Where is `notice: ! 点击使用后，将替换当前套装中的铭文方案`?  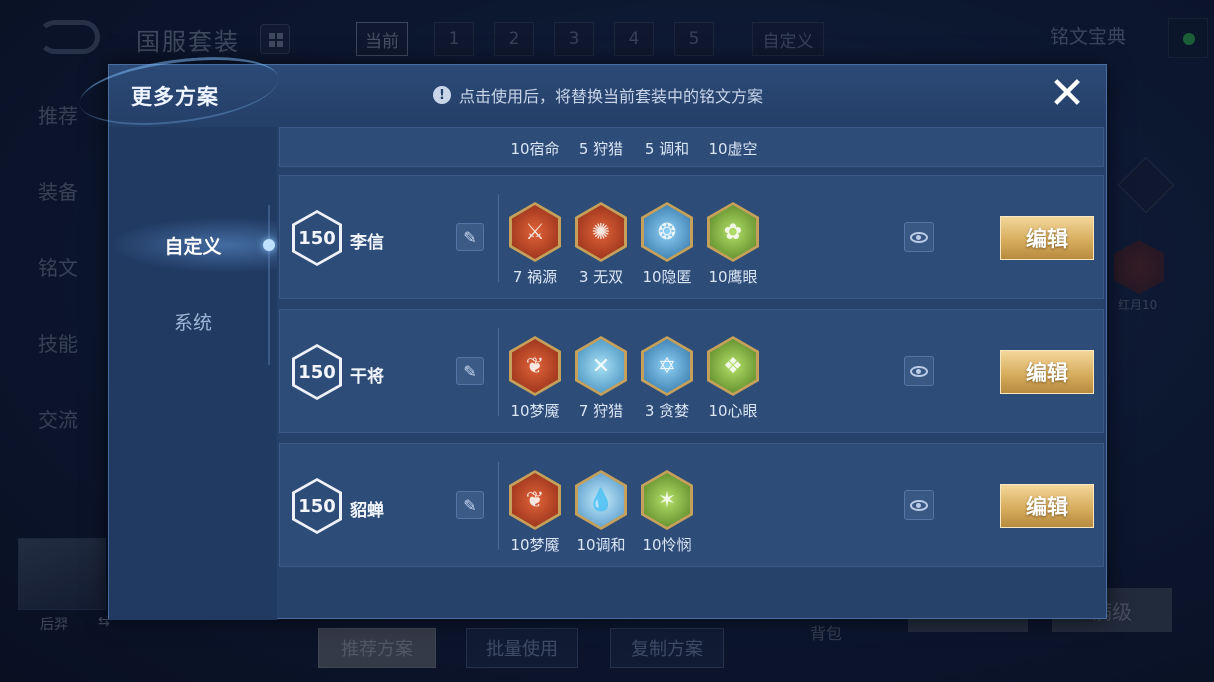 notice: ! 点击使用后，将替换当前套装中的铭文方案 is located at coordinates (598, 95).